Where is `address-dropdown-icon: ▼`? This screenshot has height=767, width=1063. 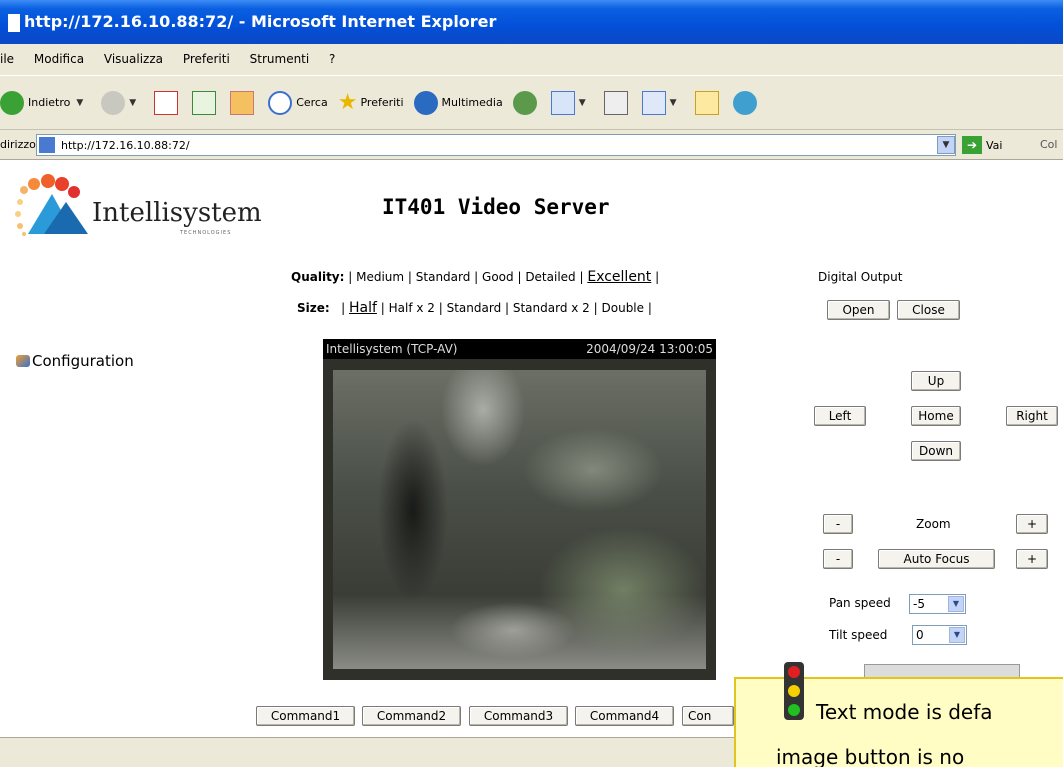
address-dropdown-icon: ▼ is located at coordinates (946, 145).